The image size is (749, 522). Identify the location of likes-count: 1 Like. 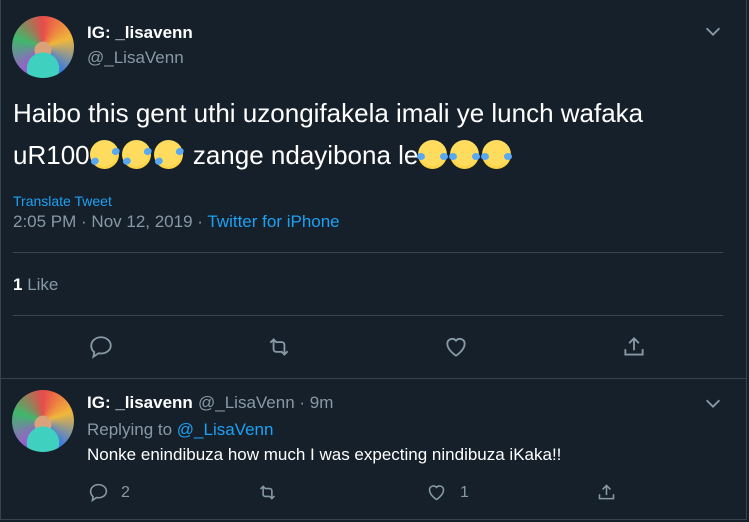
(35, 285).